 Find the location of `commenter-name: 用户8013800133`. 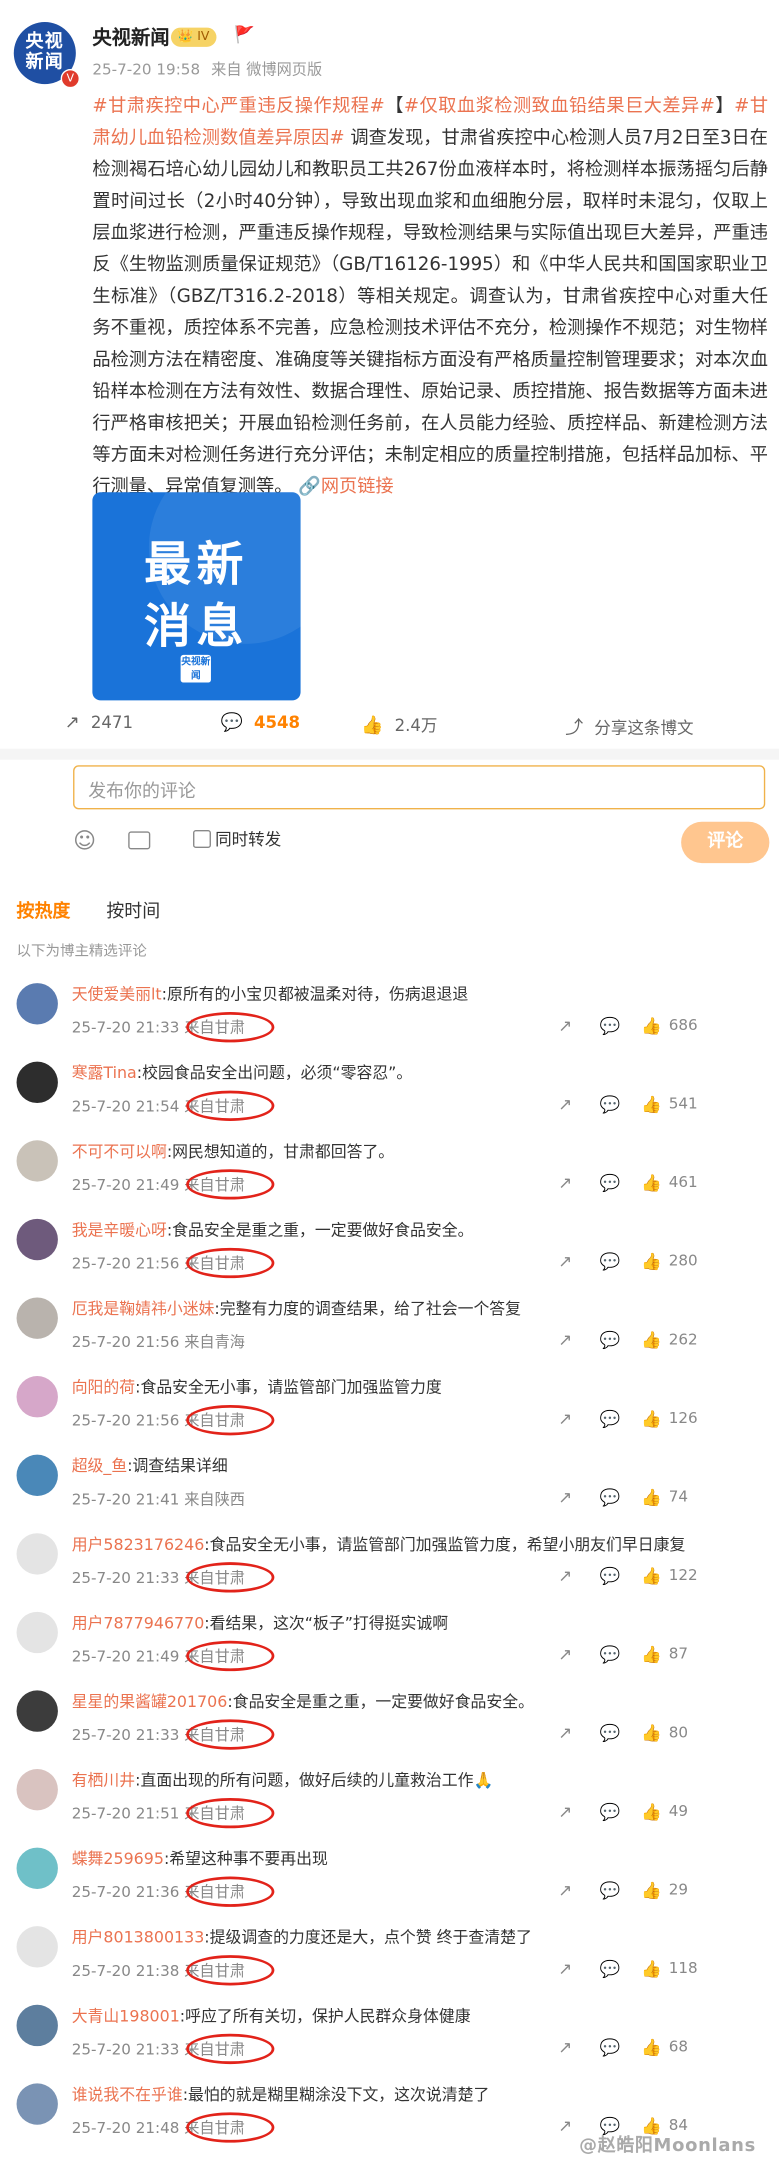

commenter-name: 用户8013800133 is located at coordinates (138, 1937).